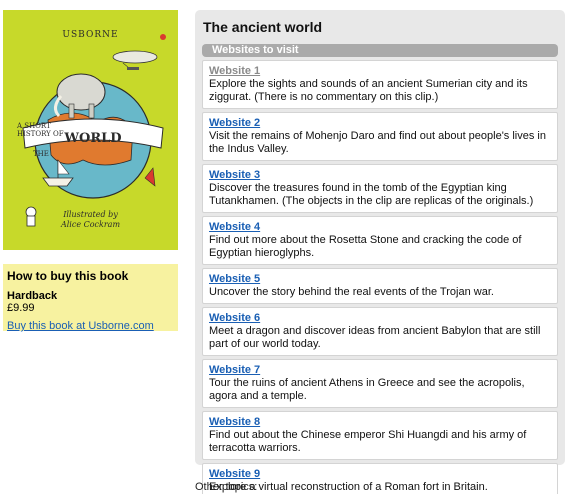 This screenshot has height=494, width=580. Describe the element at coordinates (234, 370) in the screenshot. I see `website-link: Website 7` at that location.